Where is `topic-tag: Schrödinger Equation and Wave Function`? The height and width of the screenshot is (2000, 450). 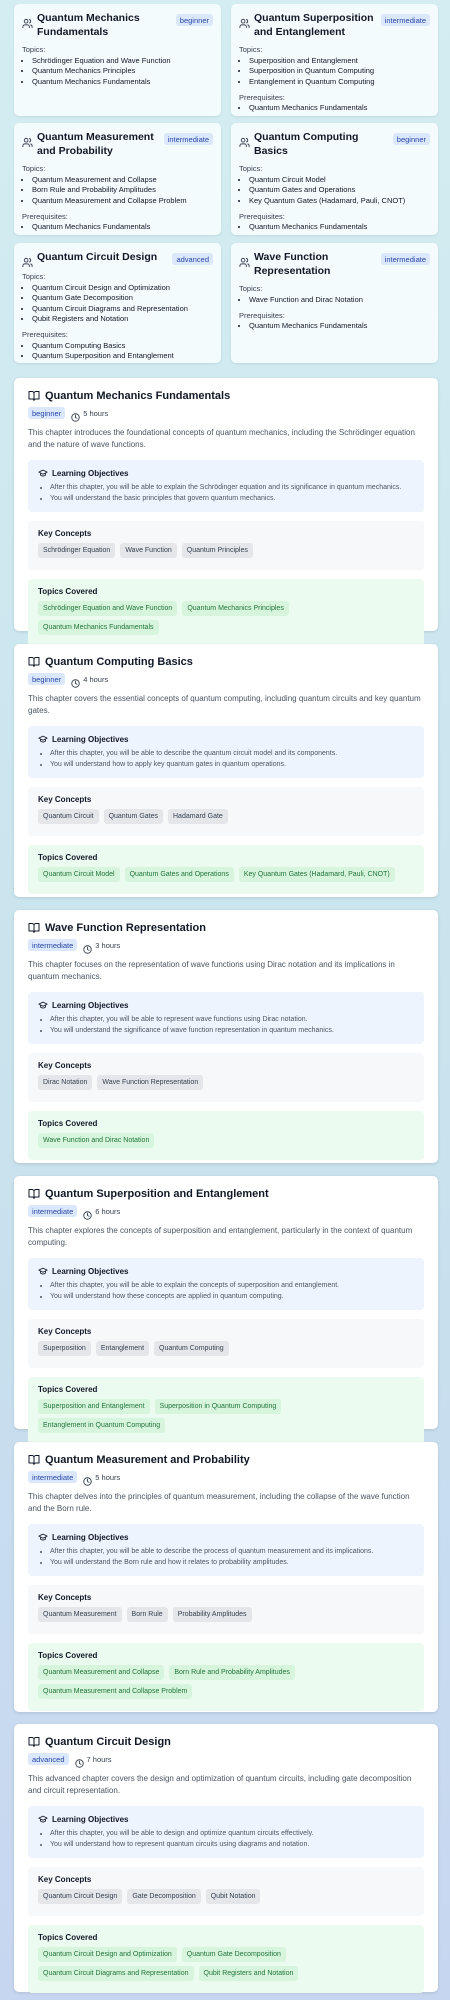
topic-tag: Schrödinger Equation and Wave Function is located at coordinates (108, 608).